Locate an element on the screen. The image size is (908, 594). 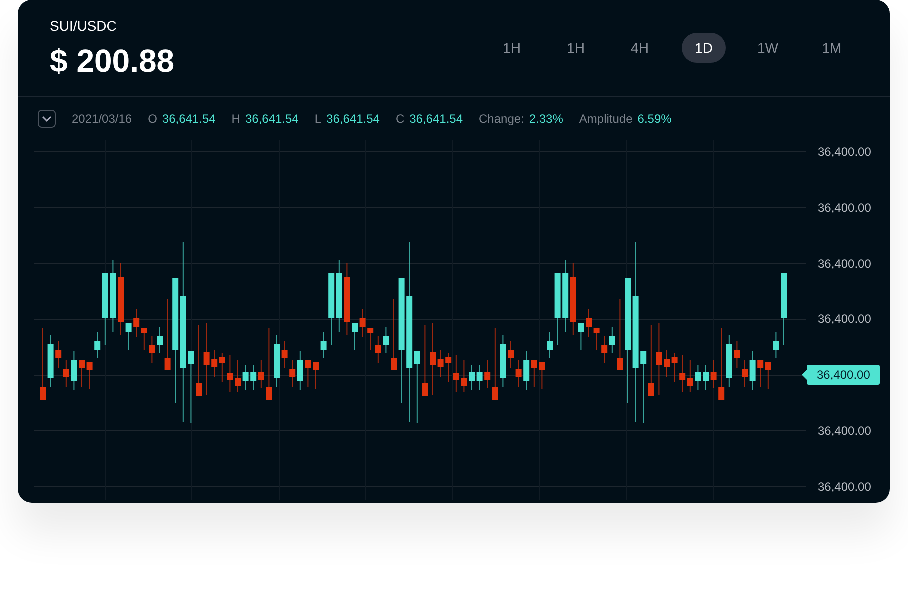
ohlc-label: Change: is located at coordinates (501, 119).